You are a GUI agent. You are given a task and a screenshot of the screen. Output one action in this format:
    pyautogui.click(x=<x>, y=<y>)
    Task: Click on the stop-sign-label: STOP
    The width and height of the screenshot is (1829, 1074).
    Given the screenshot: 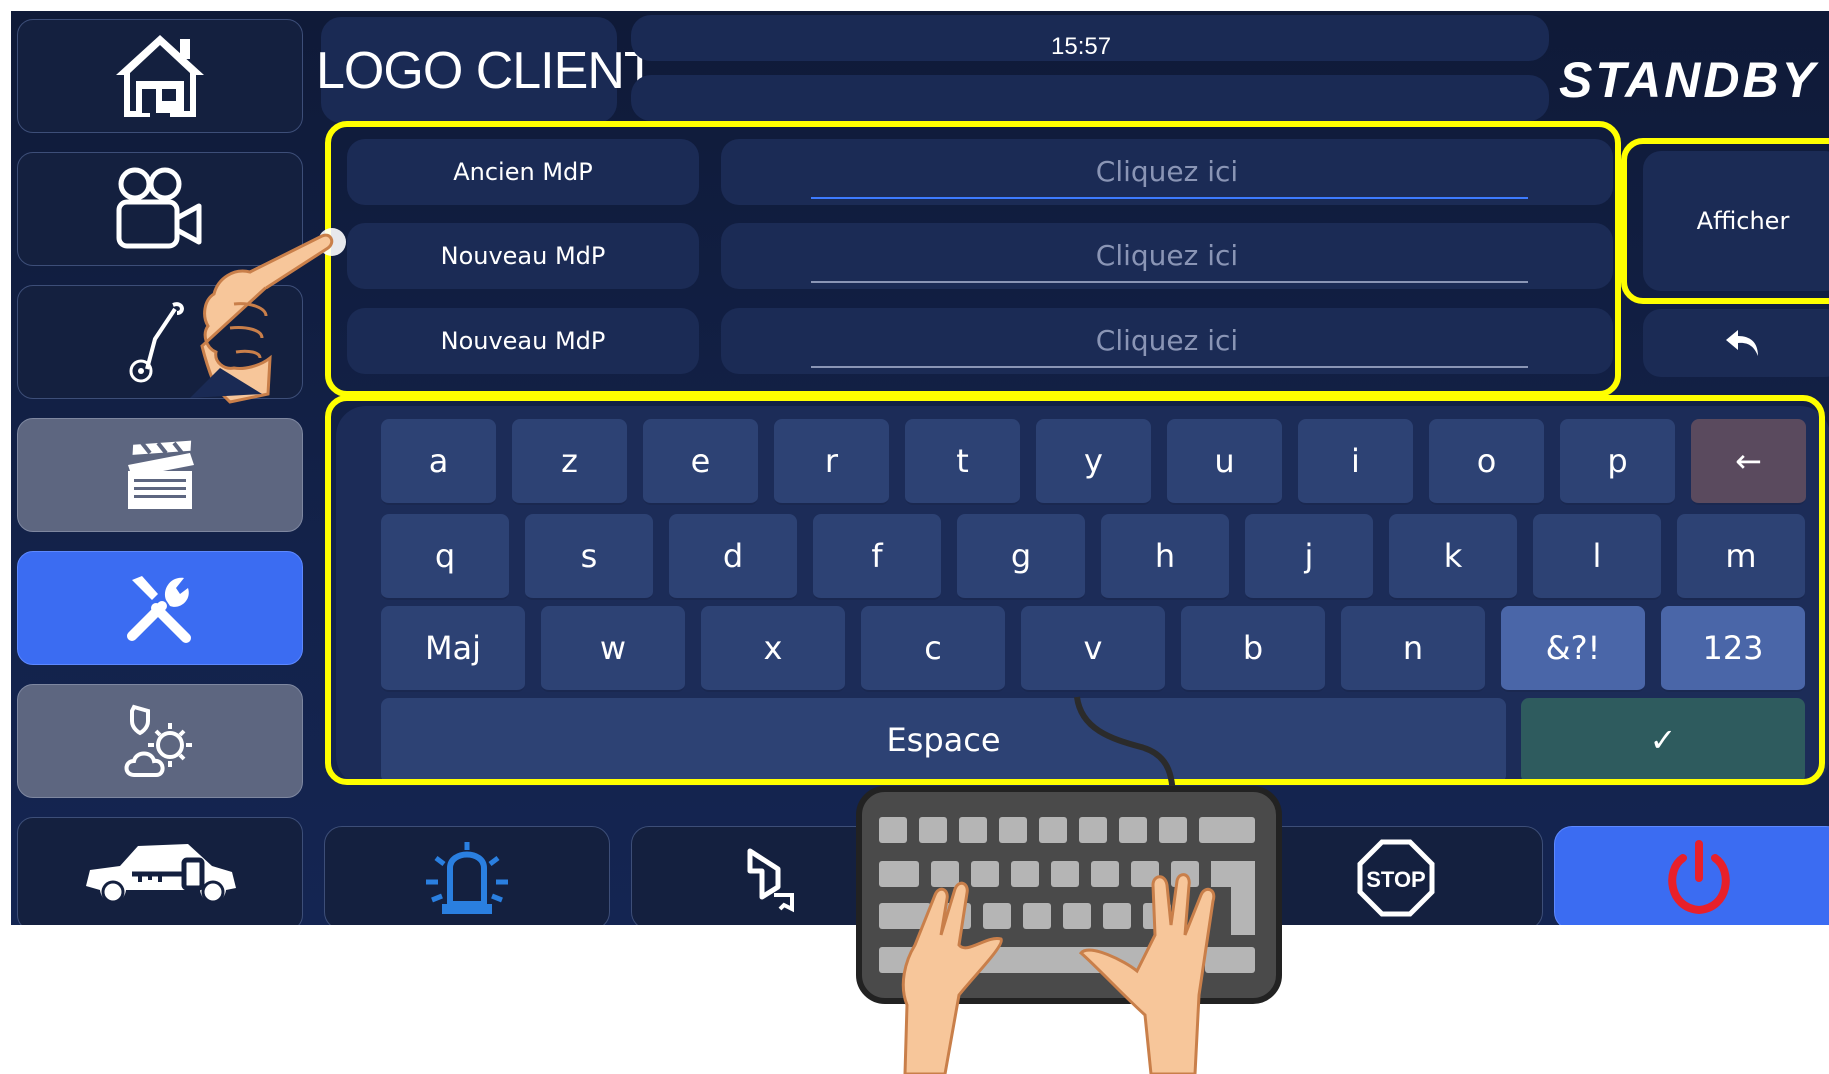 What is the action you would take?
    pyautogui.click(x=1396, y=879)
    